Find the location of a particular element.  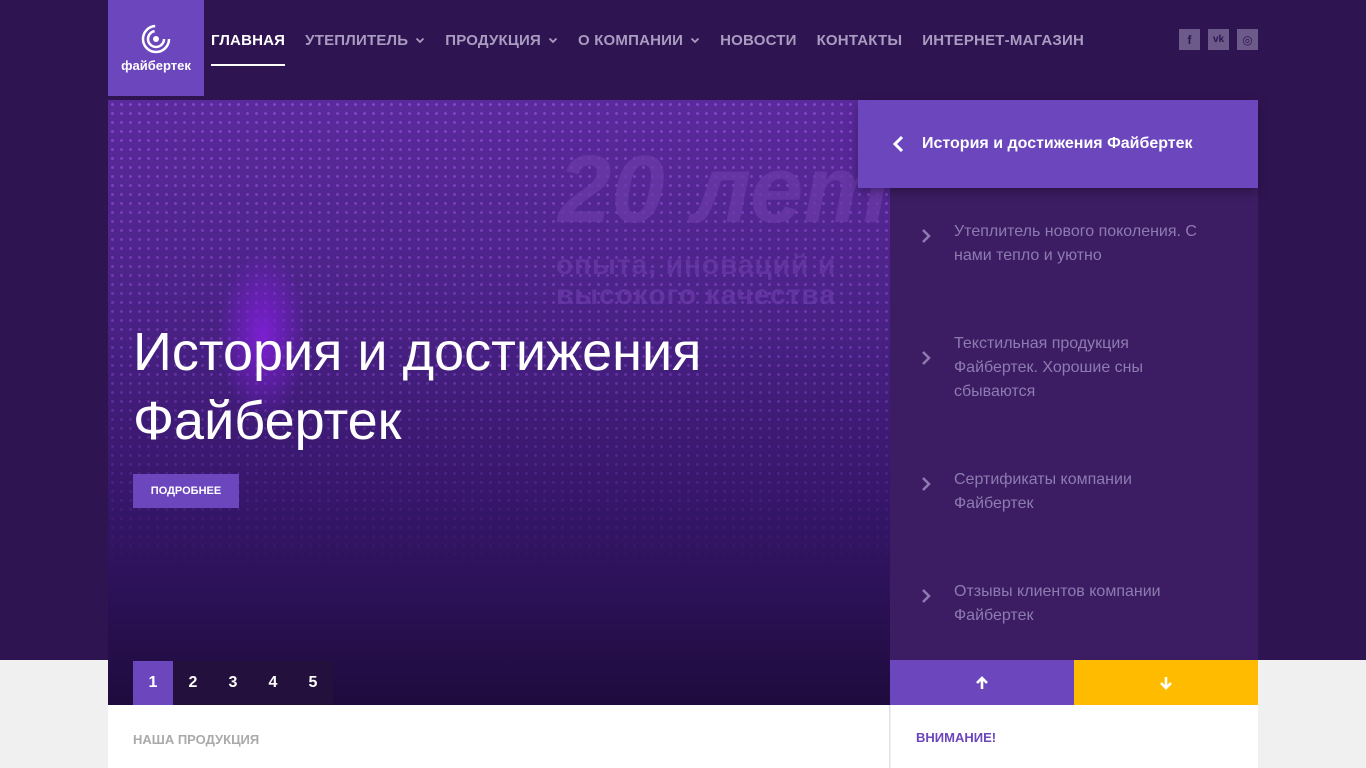

nav-about-label: О КОМПАНИИ is located at coordinates (630, 40).